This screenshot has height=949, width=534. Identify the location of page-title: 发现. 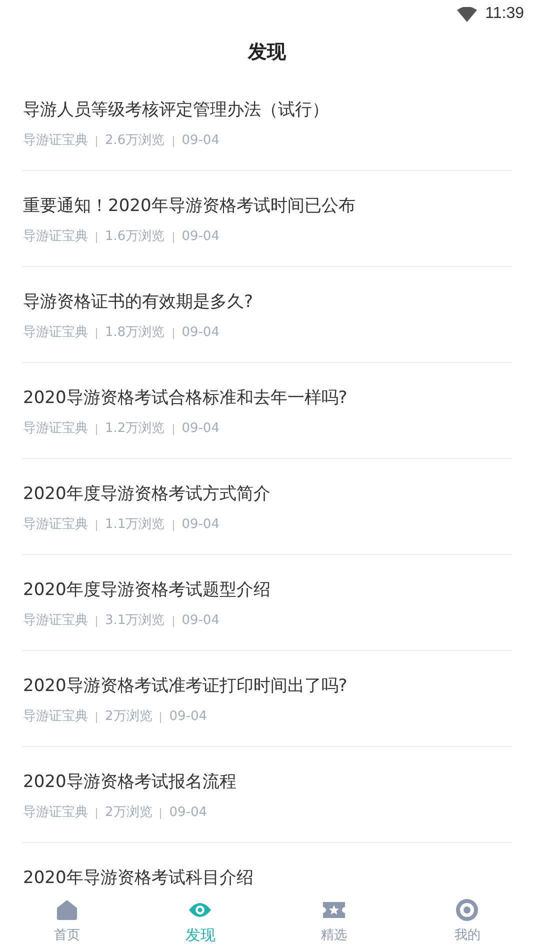
(267, 52).